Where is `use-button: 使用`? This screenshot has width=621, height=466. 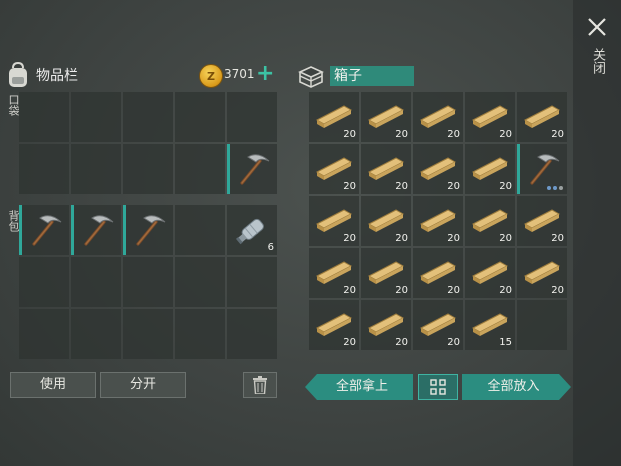
use-button: 使用 is located at coordinates (53, 385).